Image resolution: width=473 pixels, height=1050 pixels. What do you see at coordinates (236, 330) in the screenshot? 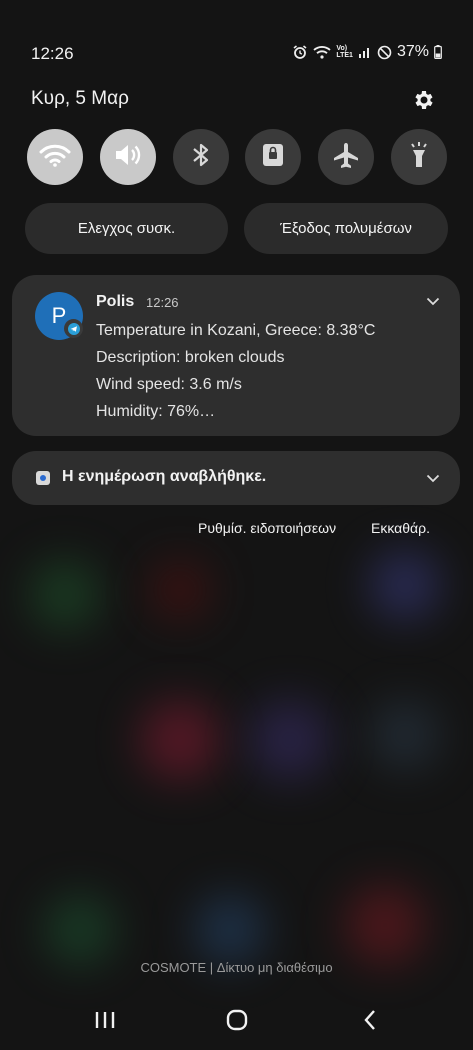
I see `notification-line-temperature: Temperature in Kozani, Greece: 8.38°C` at bounding box center [236, 330].